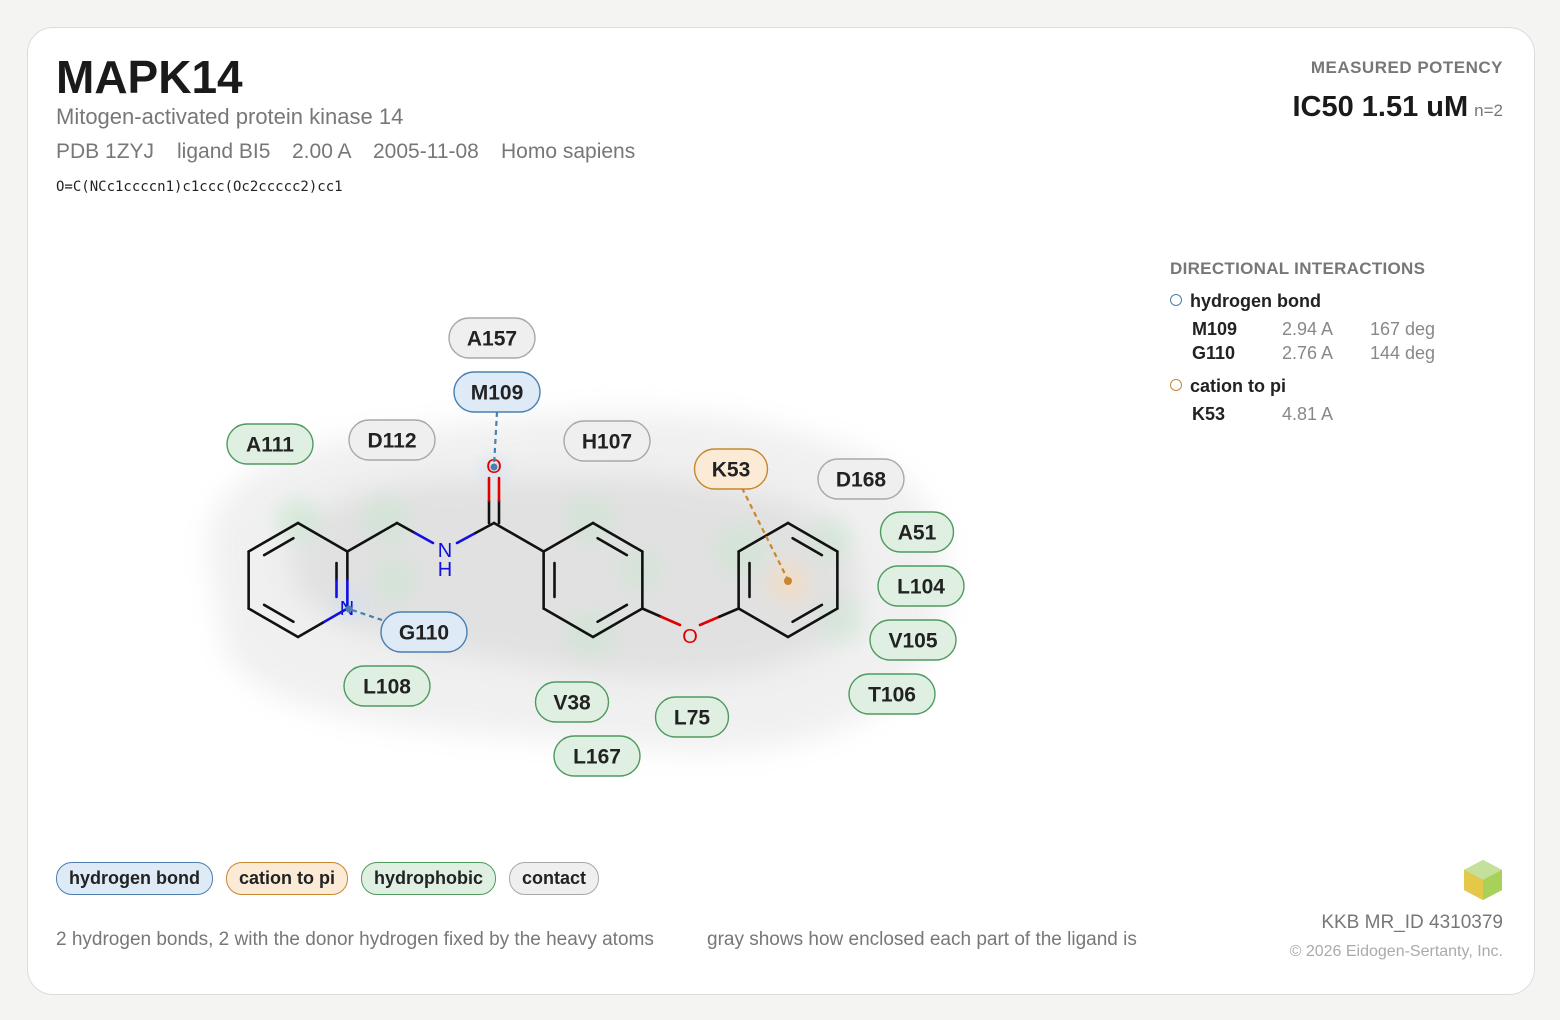  What do you see at coordinates (1214, 353) in the screenshot?
I see `interaction-residue: G110` at bounding box center [1214, 353].